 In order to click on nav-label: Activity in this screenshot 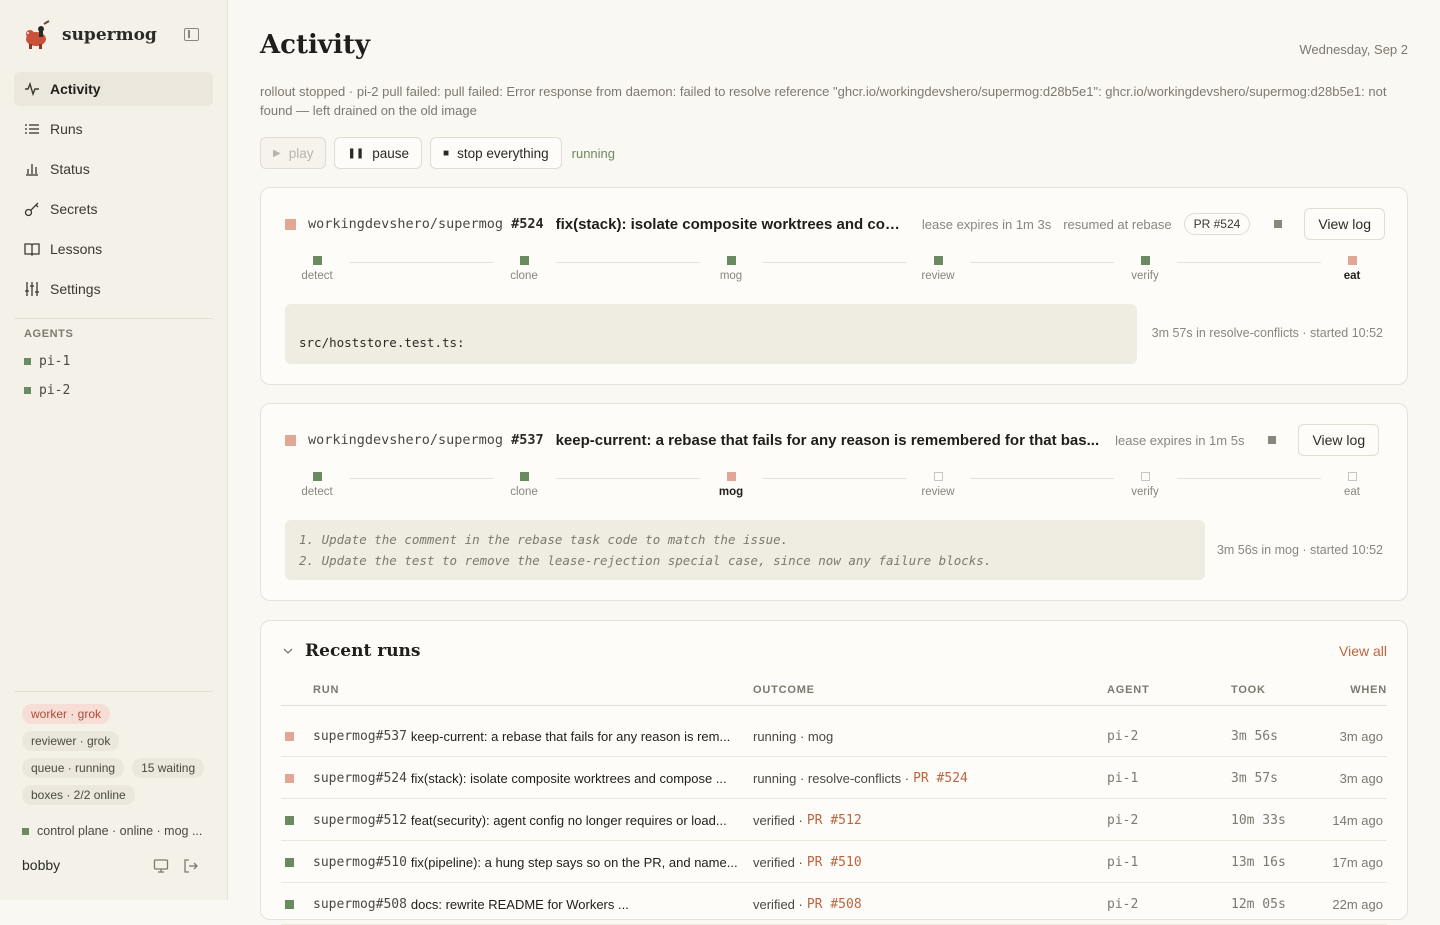, I will do `click(75, 89)`.